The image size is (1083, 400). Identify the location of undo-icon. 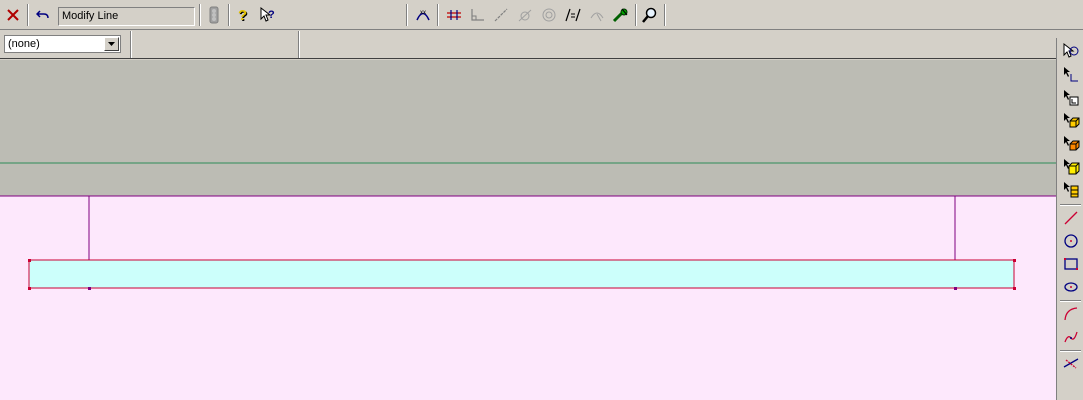
(43, 15).